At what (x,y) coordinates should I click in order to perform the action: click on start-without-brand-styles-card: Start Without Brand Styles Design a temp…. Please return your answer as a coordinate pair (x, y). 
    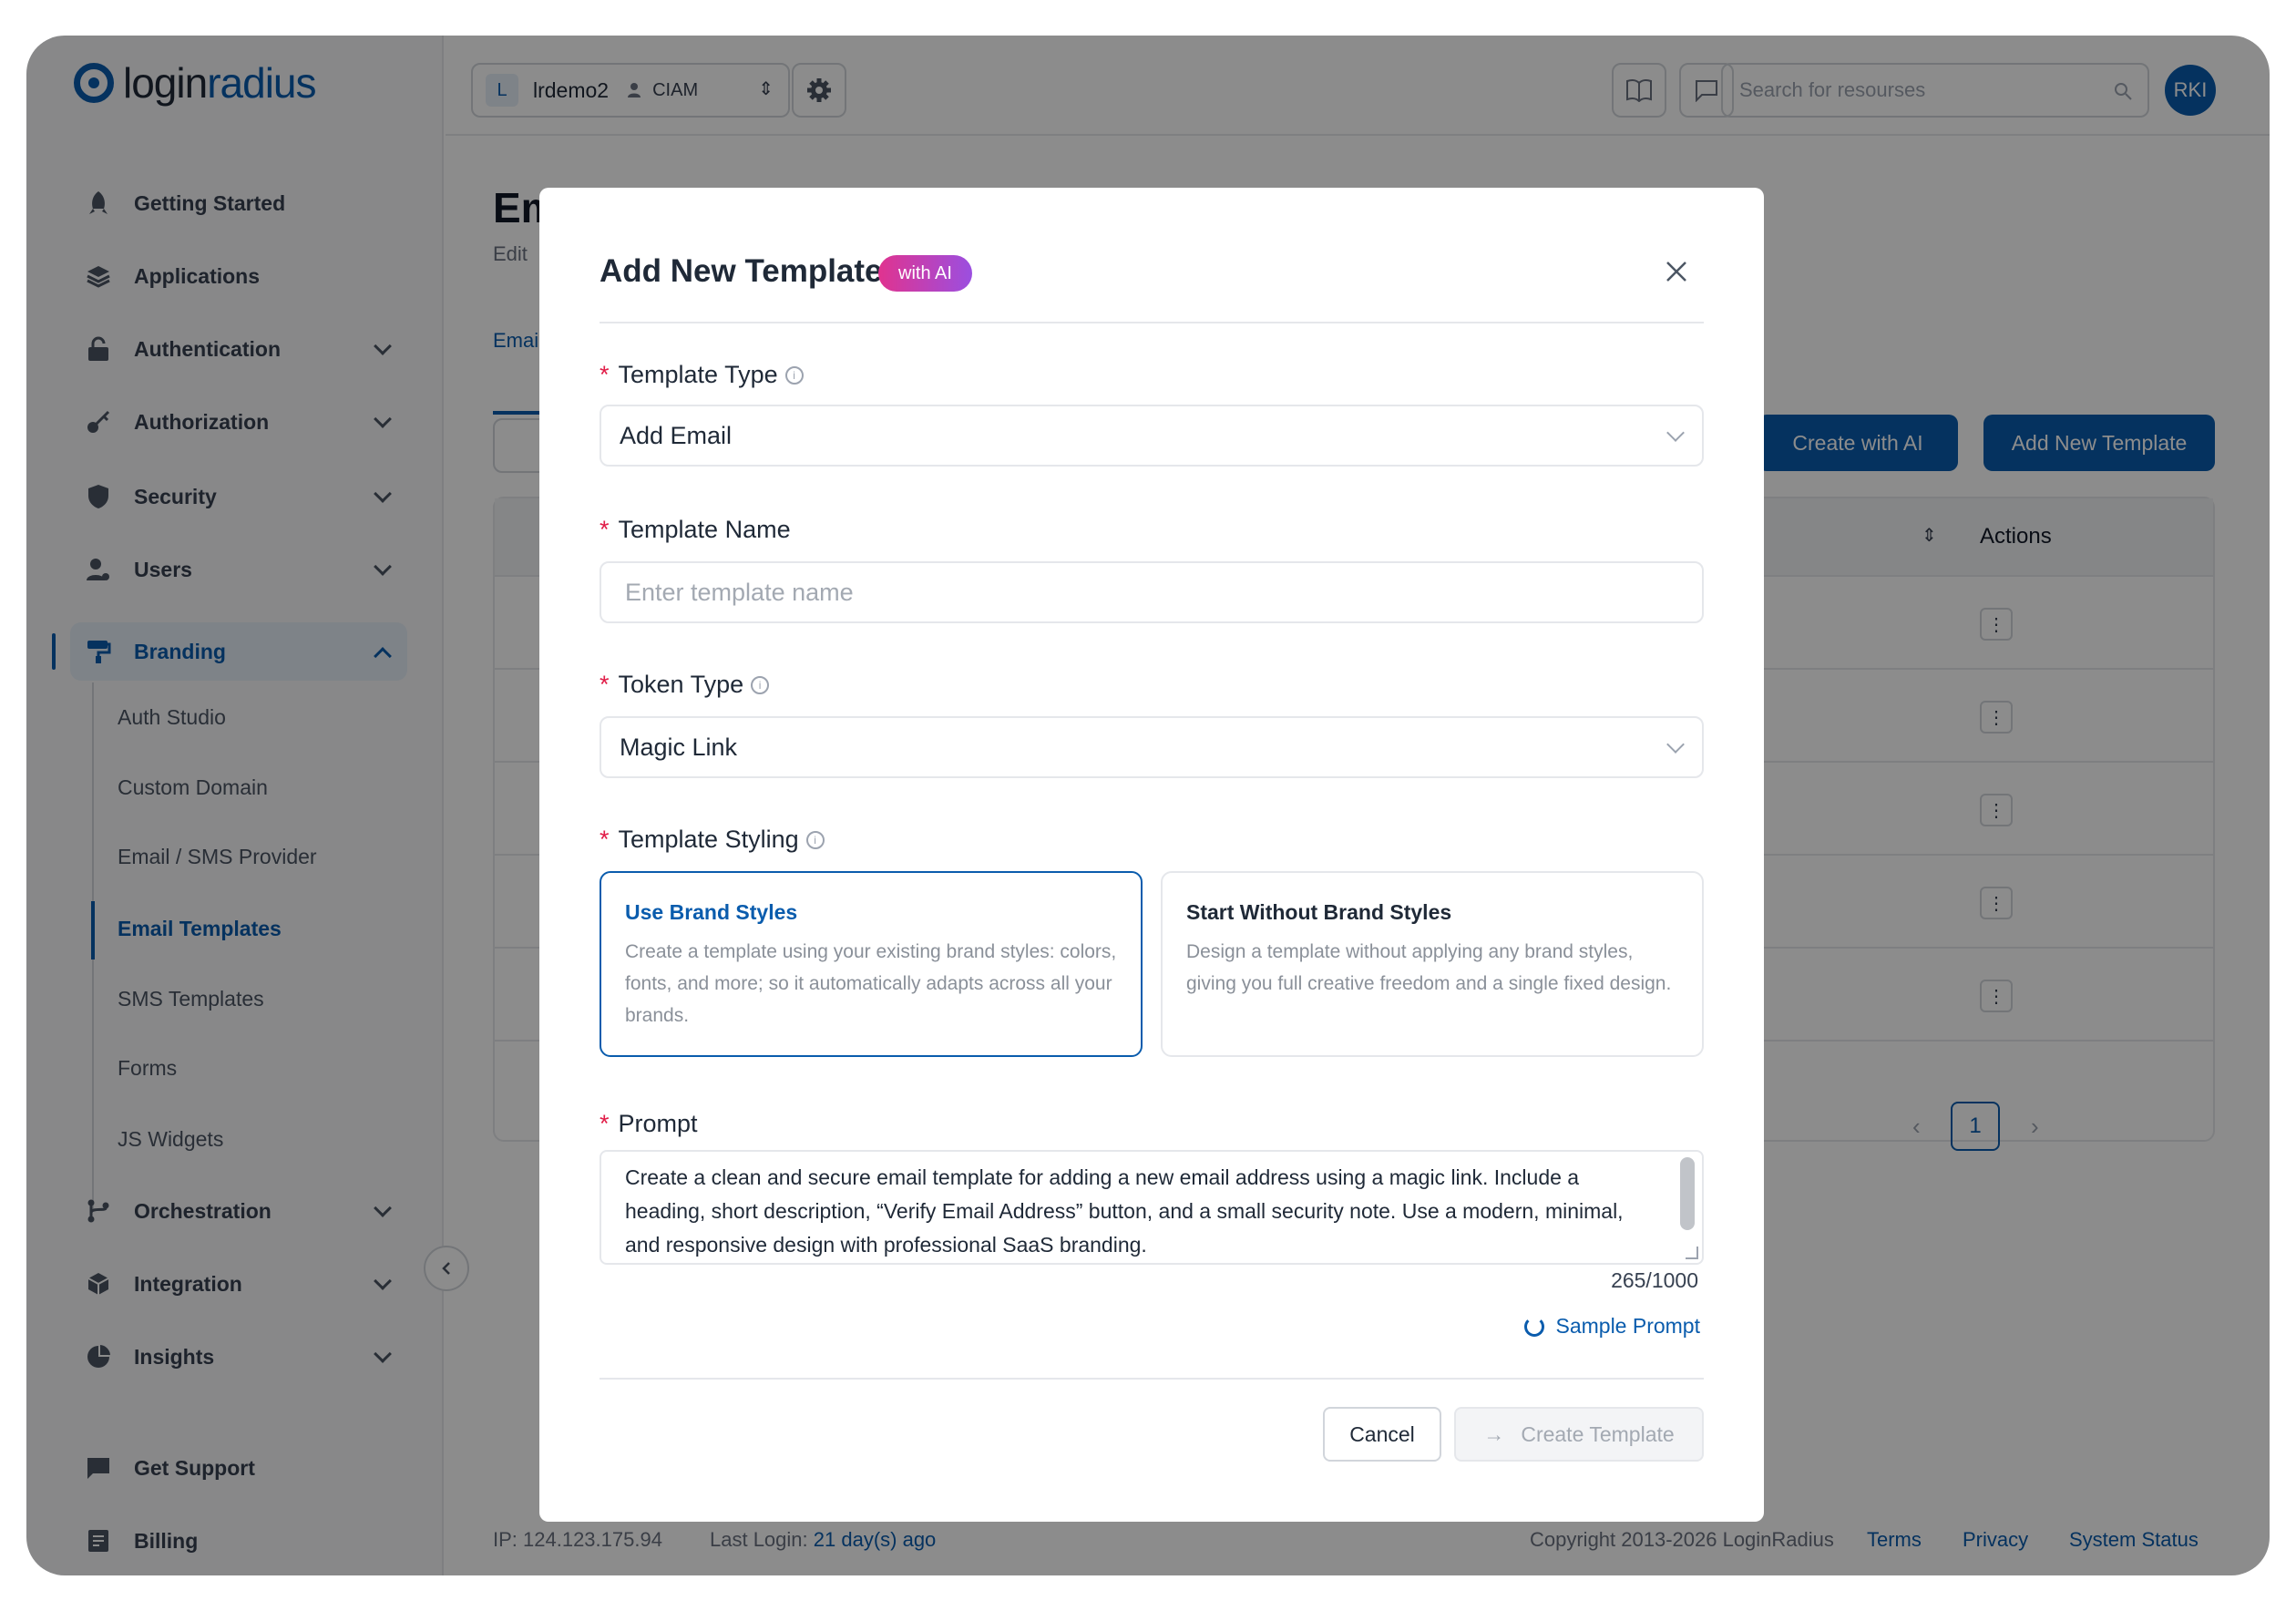
    Looking at the image, I should click on (1433, 964).